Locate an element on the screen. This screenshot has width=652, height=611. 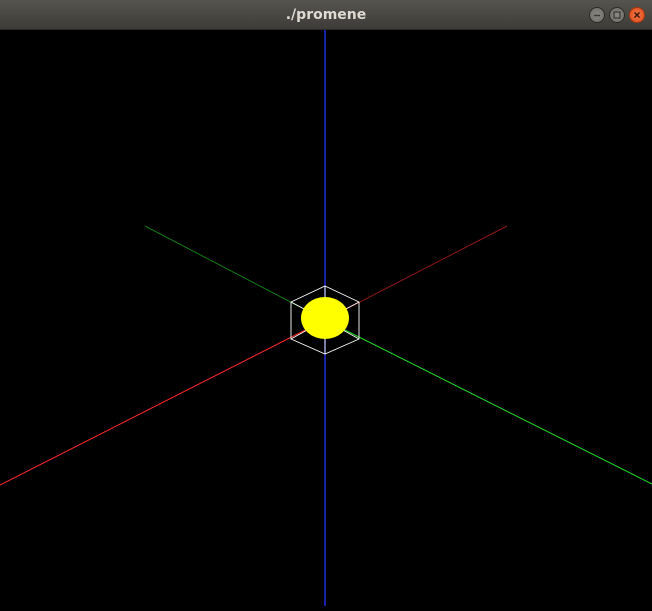
close-icon is located at coordinates (637, 15).